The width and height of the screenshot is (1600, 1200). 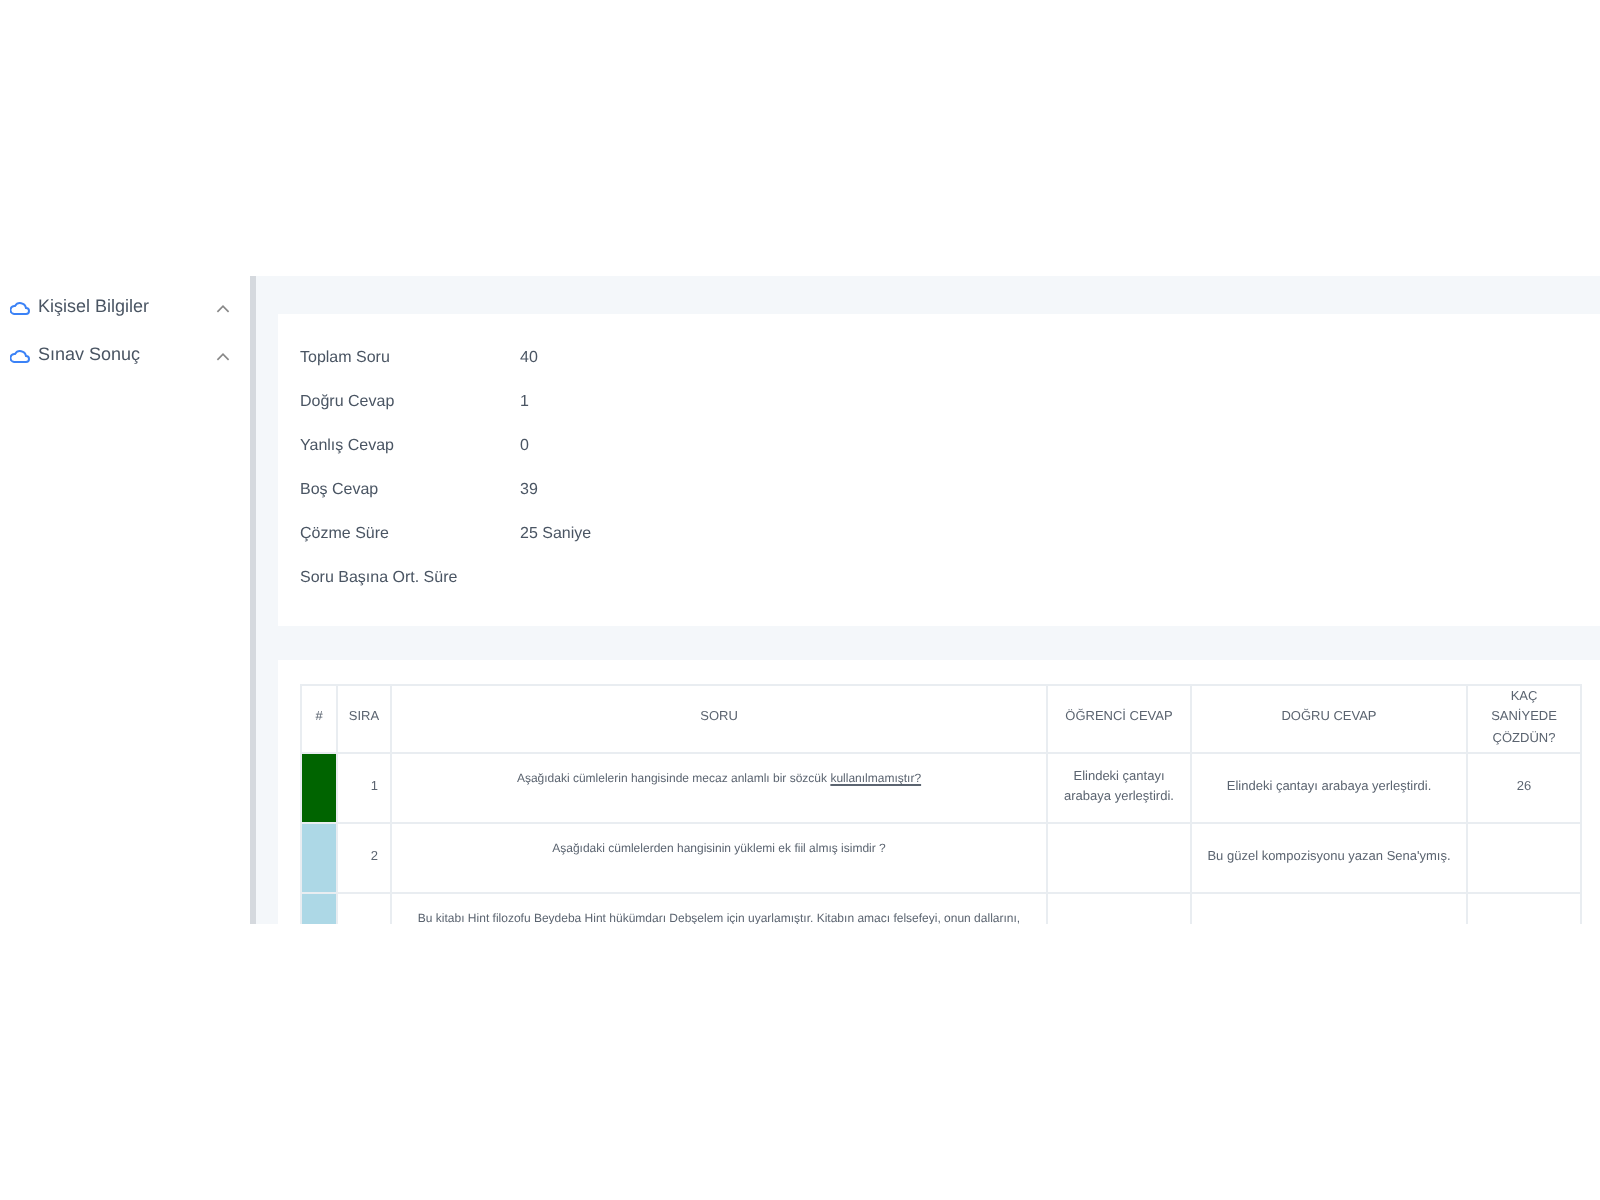 What do you see at coordinates (524, 446) in the screenshot?
I see `summary-value: 0` at bounding box center [524, 446].